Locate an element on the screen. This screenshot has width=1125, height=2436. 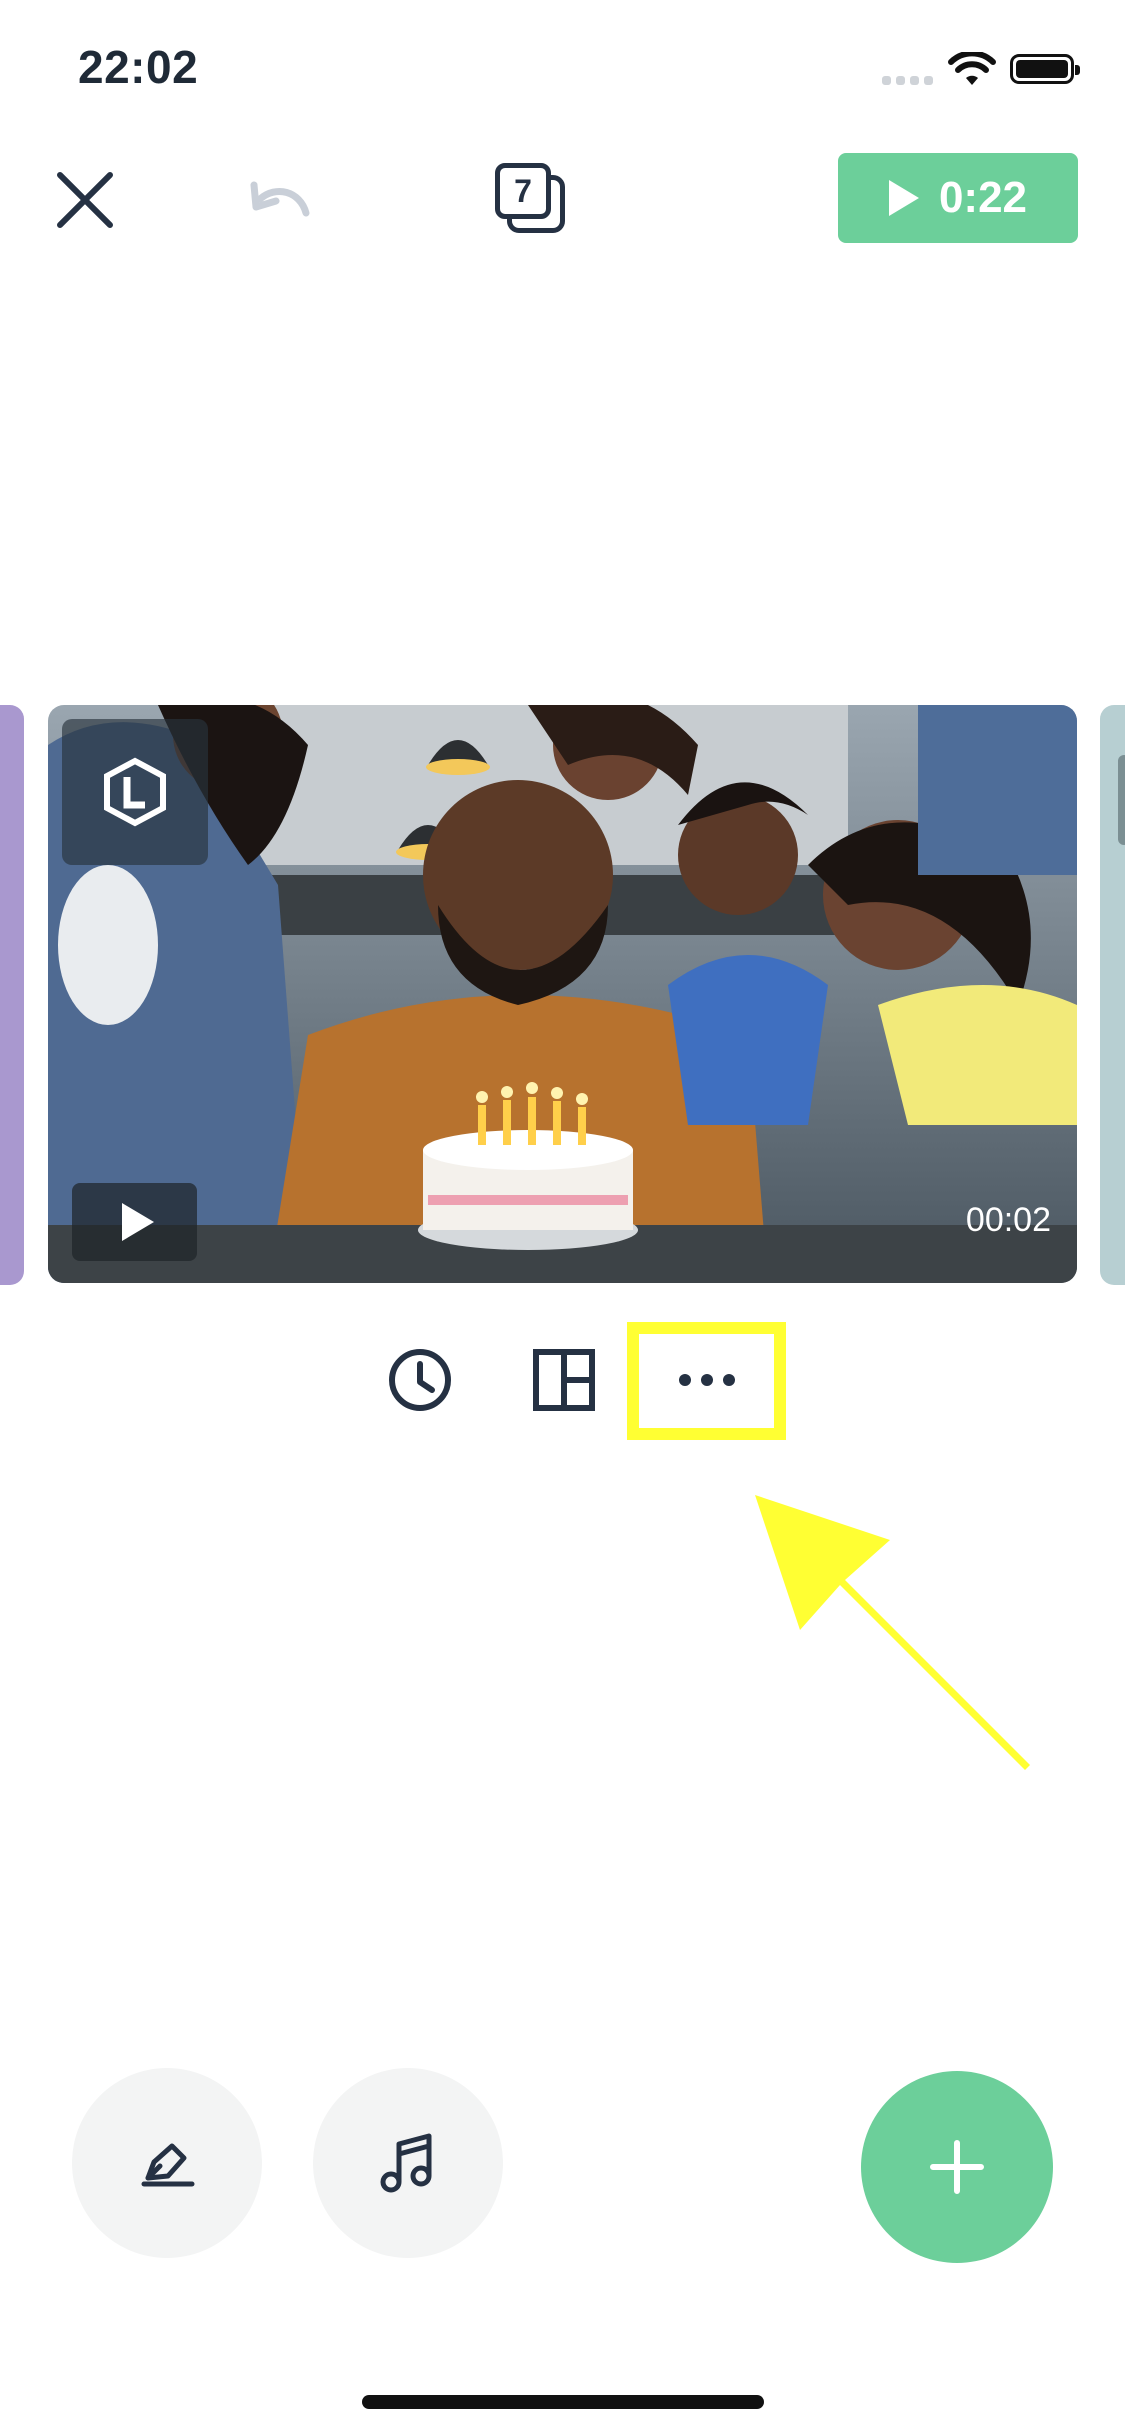
clips-count-button: 7 is located at coordinates (532, 200).